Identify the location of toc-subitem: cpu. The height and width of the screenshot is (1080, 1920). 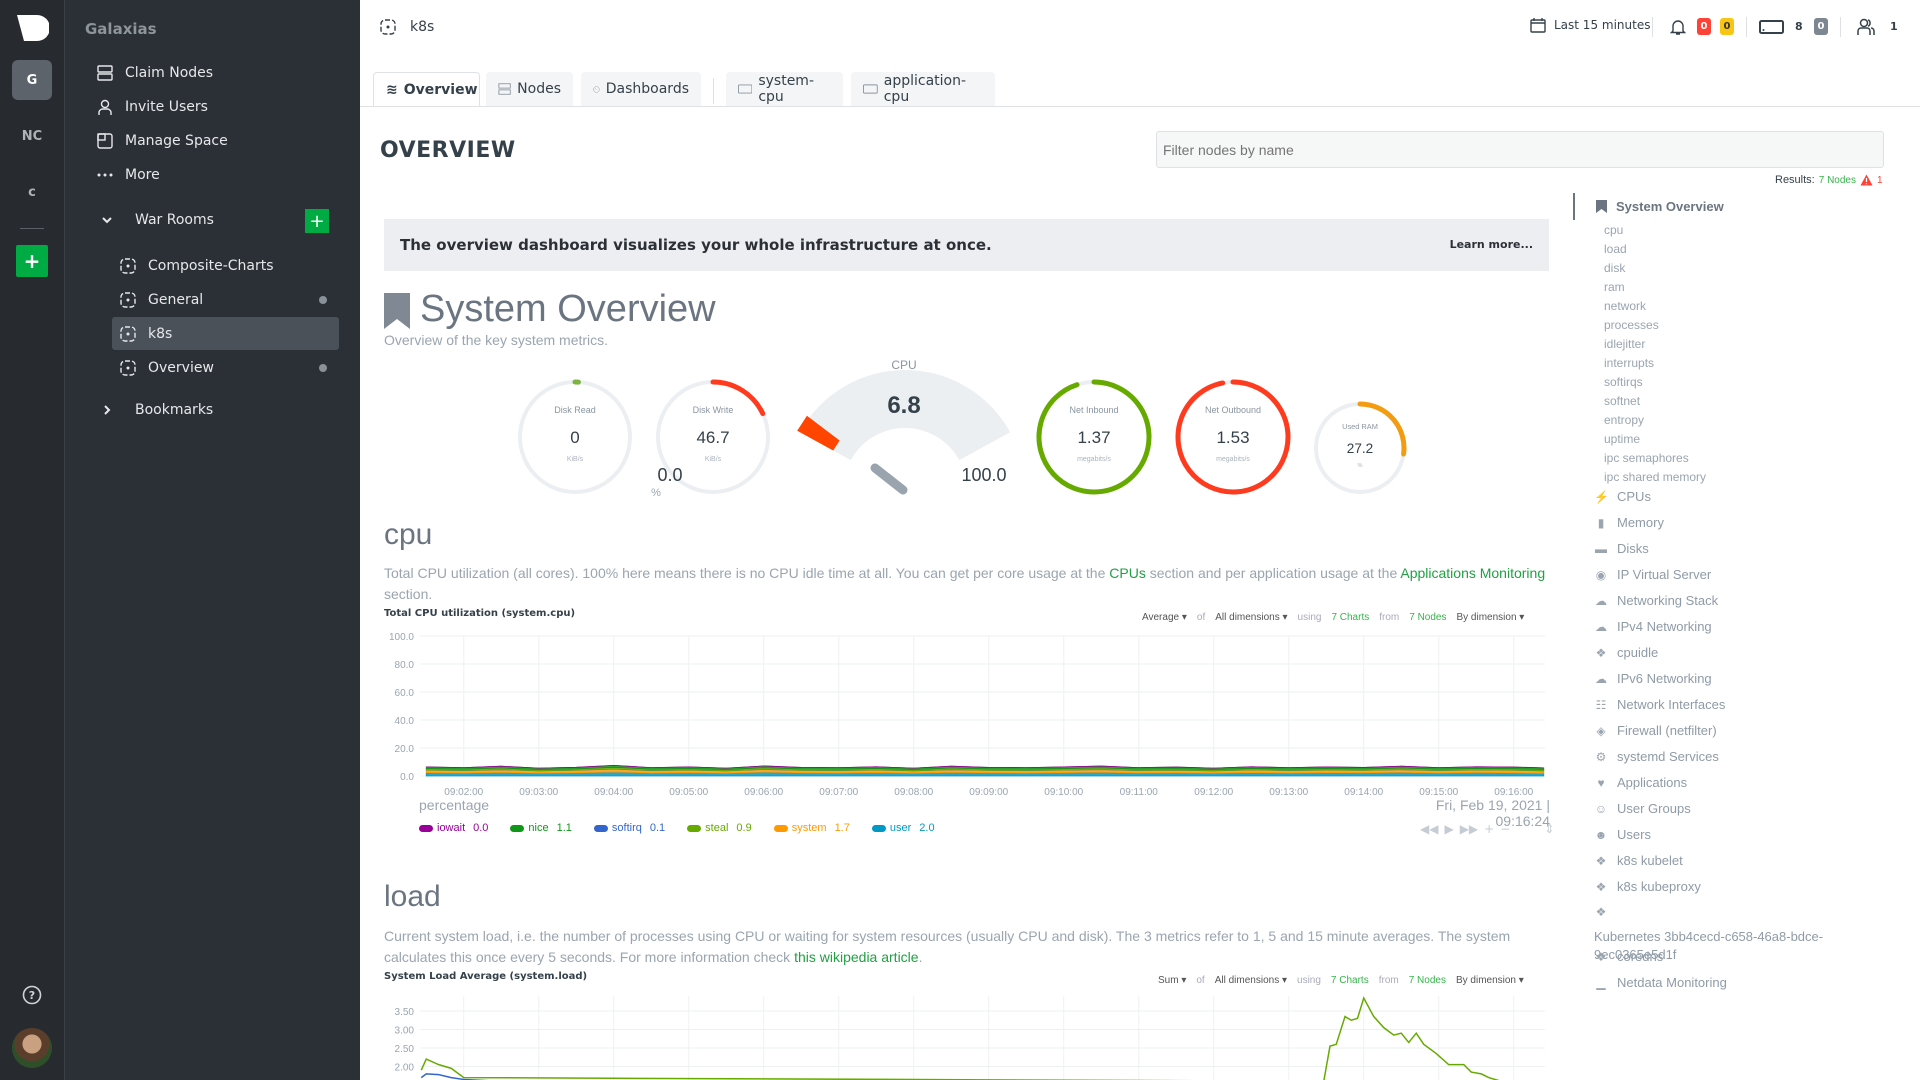
(1613, 230).